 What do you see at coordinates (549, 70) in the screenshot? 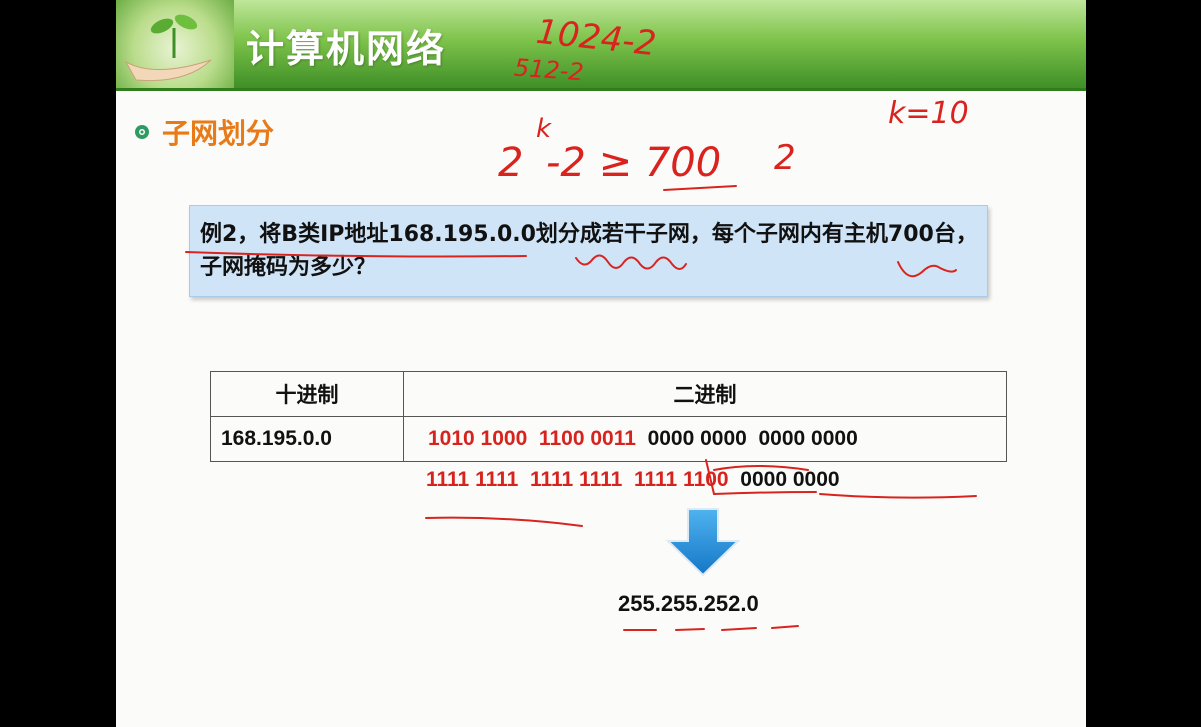
I see `annotation-512: 512-2` at bounding box center [549, 70].